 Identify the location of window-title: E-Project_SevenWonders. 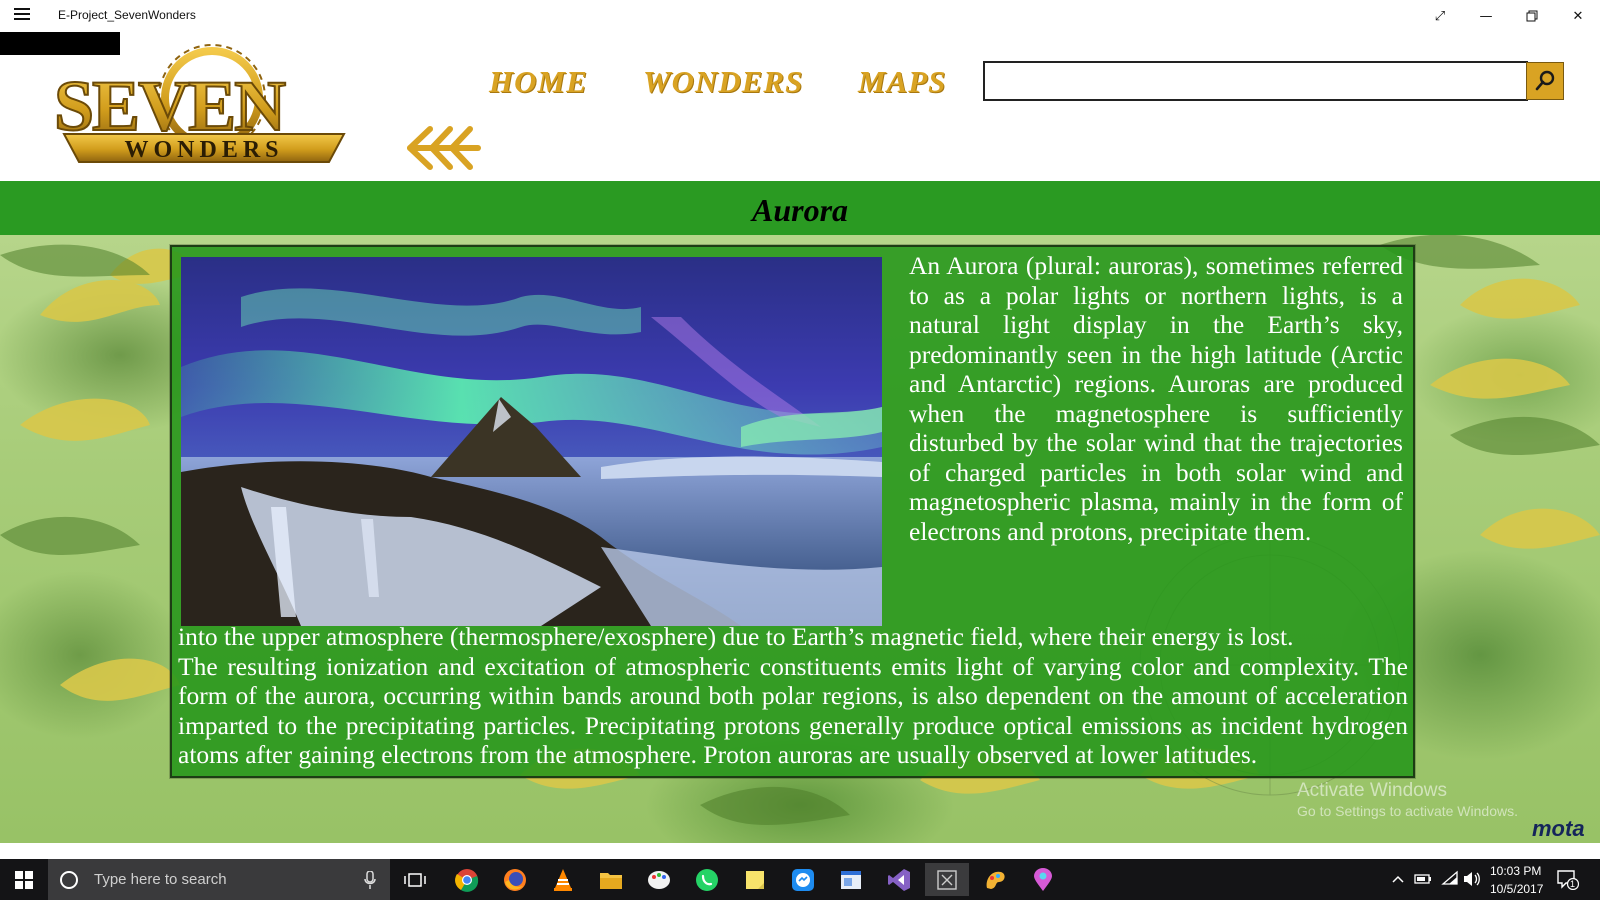
(127, 15).